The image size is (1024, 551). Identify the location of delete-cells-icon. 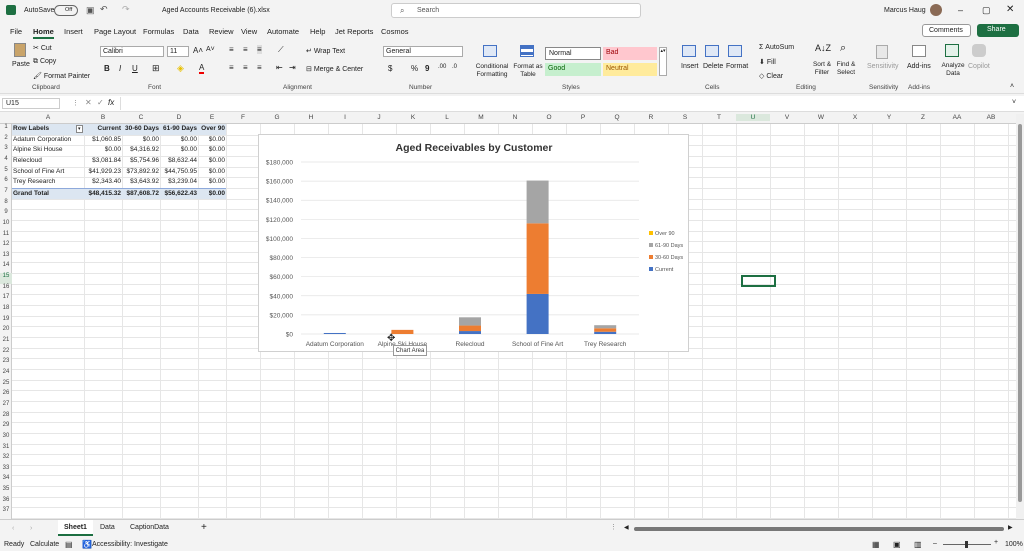
(712, 51).